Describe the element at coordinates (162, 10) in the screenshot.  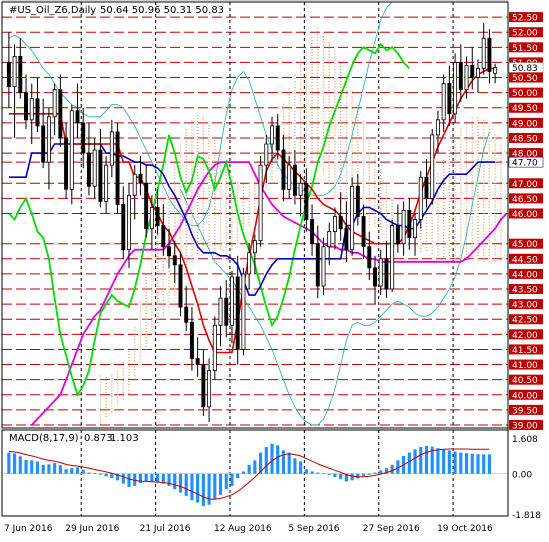
I see `ohlc-label: 50.64 50.96 50.31 50.83` at that location.